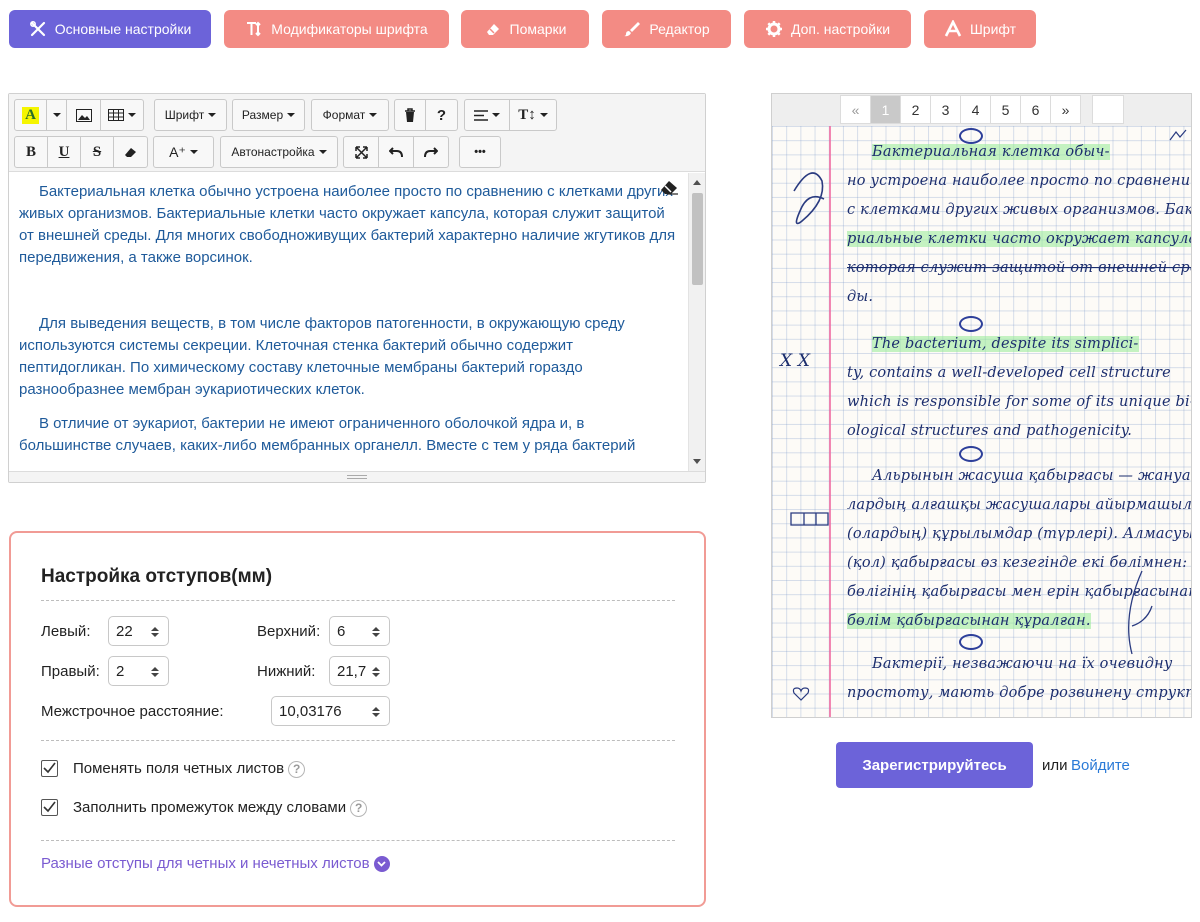 This screenshot has width=1200, height=922. I want to click on view-history-group, so click(396, 152).